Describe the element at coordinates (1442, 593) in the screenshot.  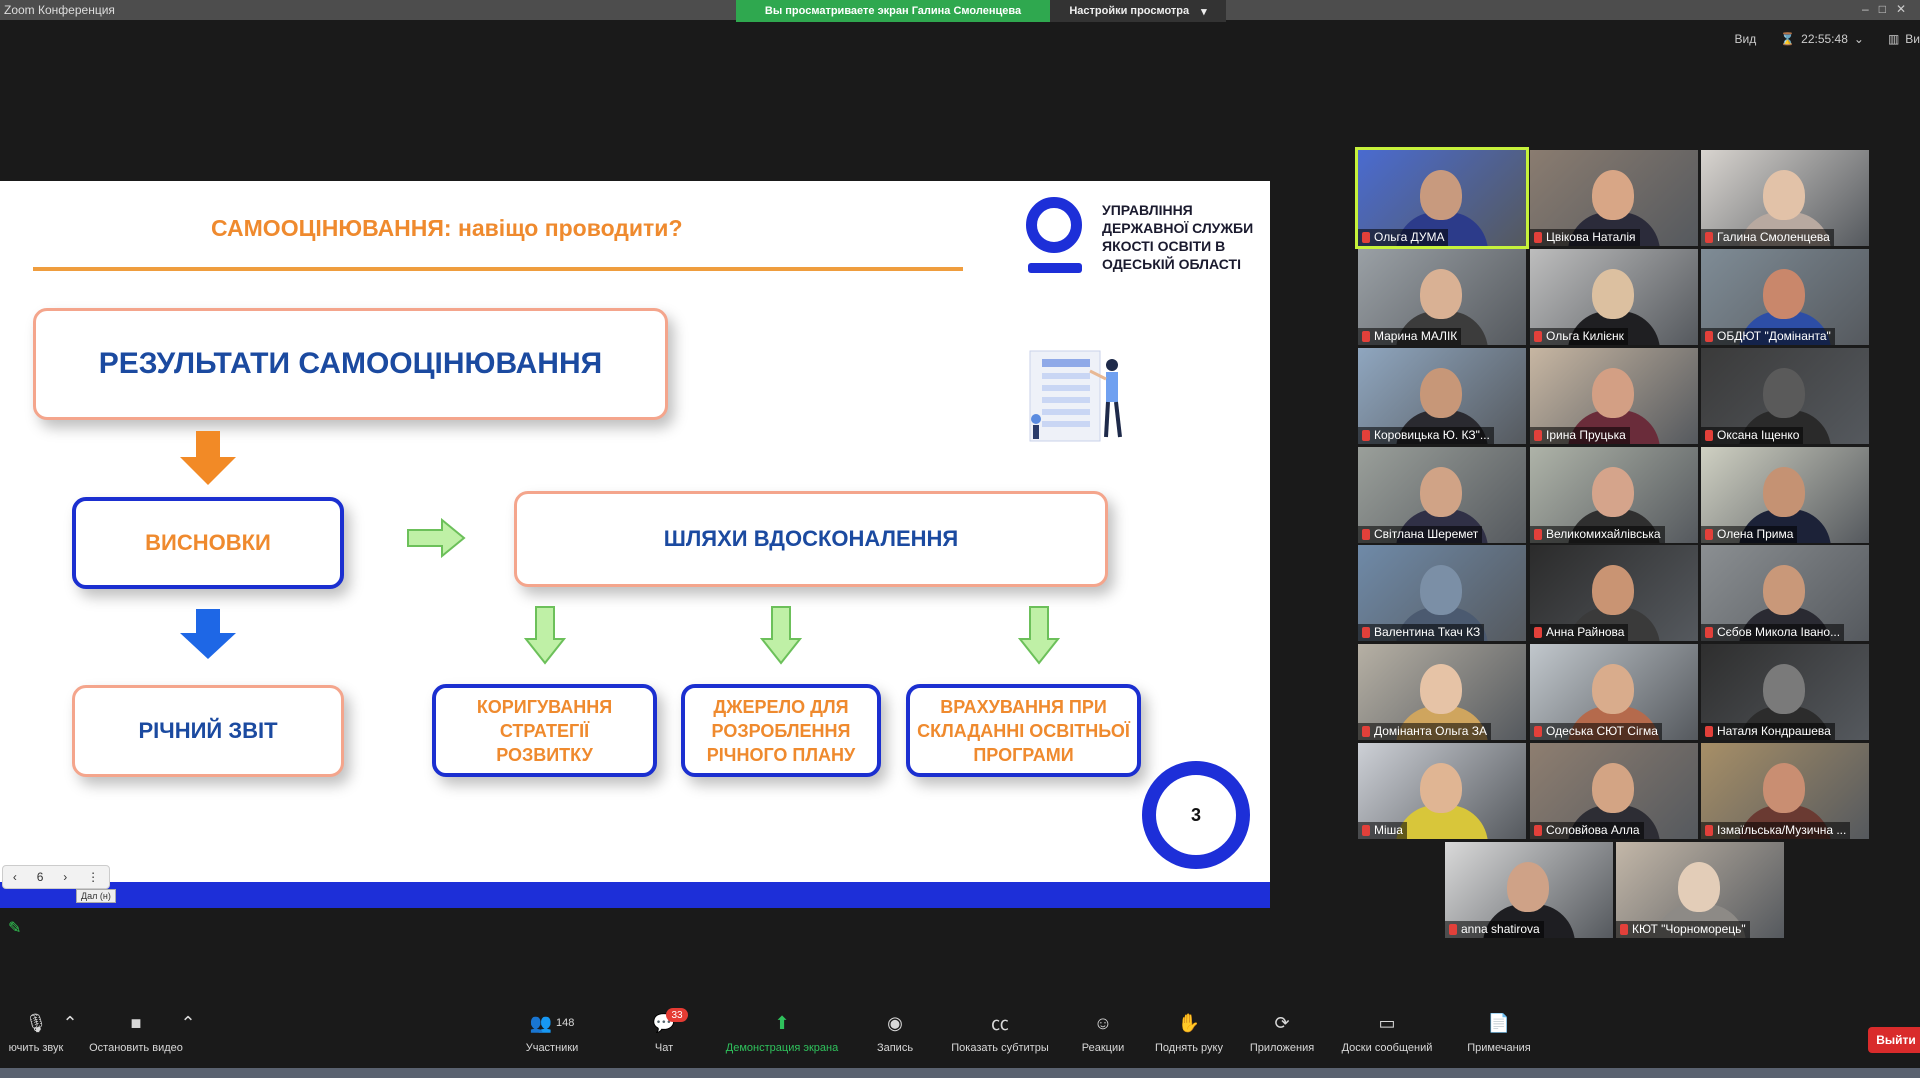
I see `participant-tile: Валентина Ткач КЗ` at that location.